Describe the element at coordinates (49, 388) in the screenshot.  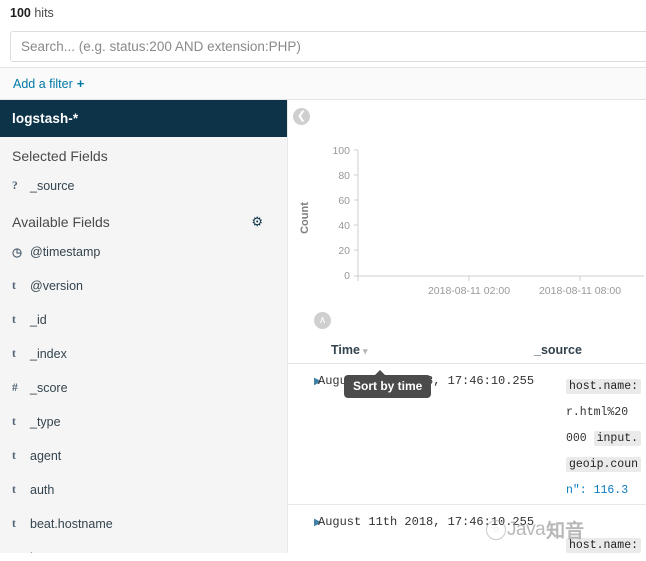
I see `field-name: _score` at that location.